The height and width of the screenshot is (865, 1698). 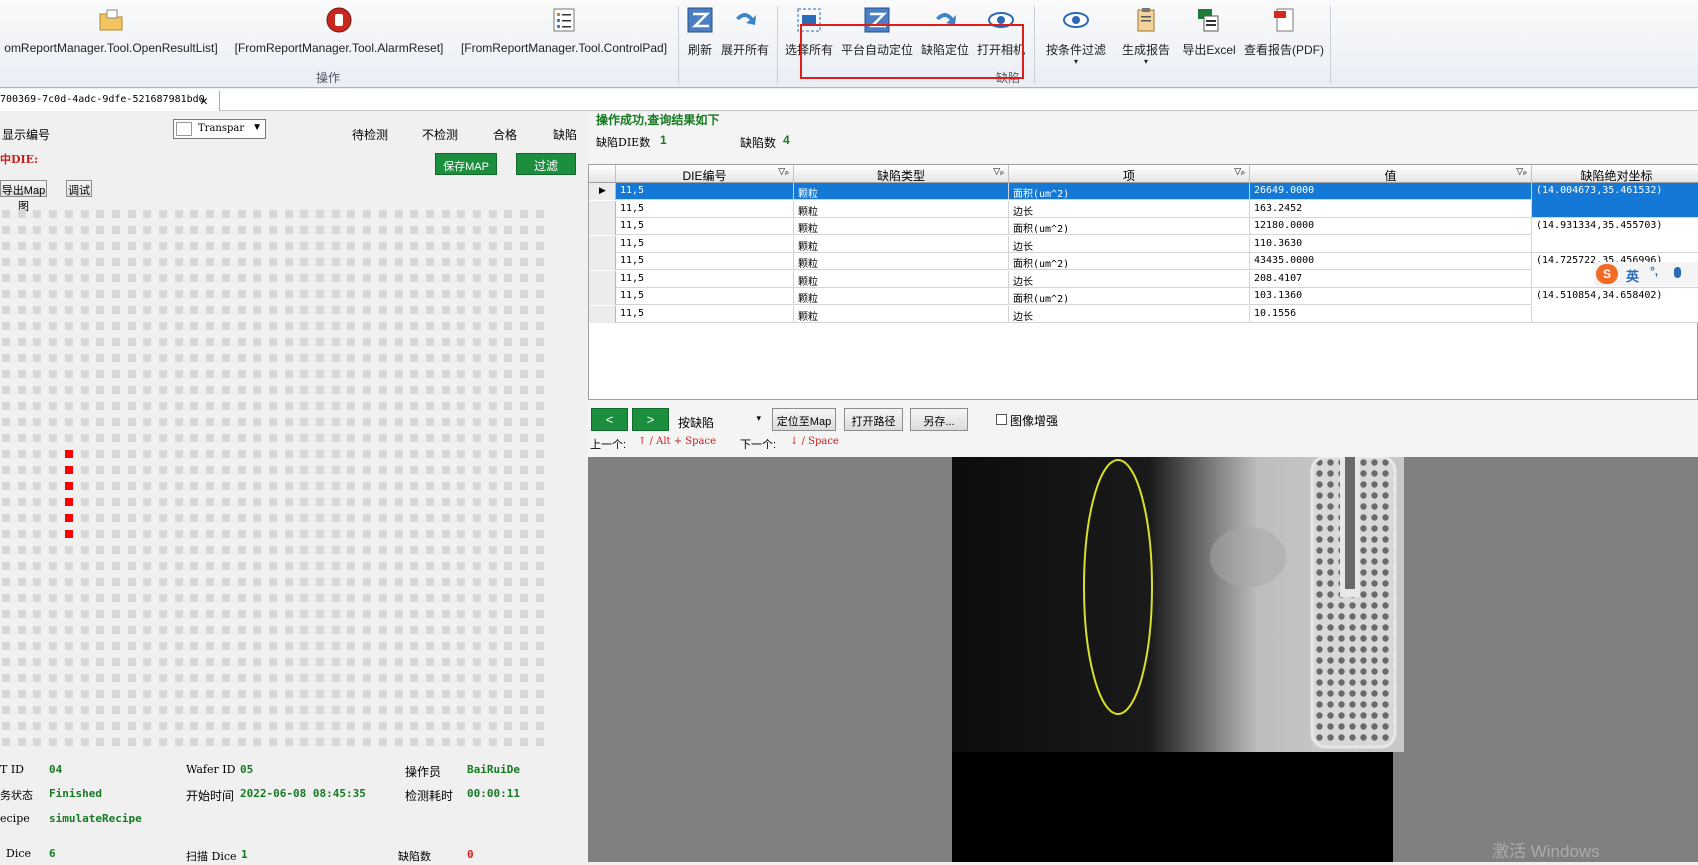 I want to click on mode-select: 按缺陷 ▾, so click(x=719, y=420).